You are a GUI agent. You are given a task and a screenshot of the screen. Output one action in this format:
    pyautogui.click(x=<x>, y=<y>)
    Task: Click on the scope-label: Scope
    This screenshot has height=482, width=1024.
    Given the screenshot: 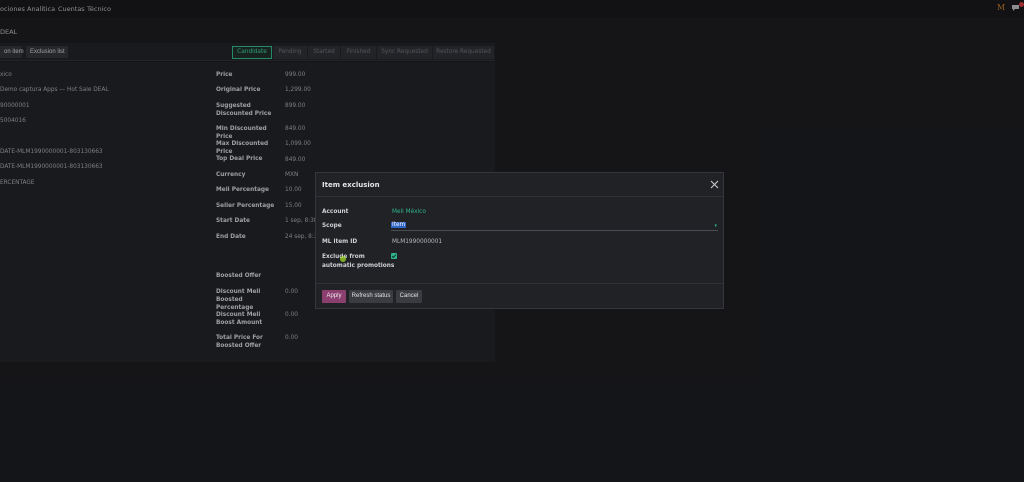 What is the action you would take?
    pyautogui.click(x=332, y=226)
    